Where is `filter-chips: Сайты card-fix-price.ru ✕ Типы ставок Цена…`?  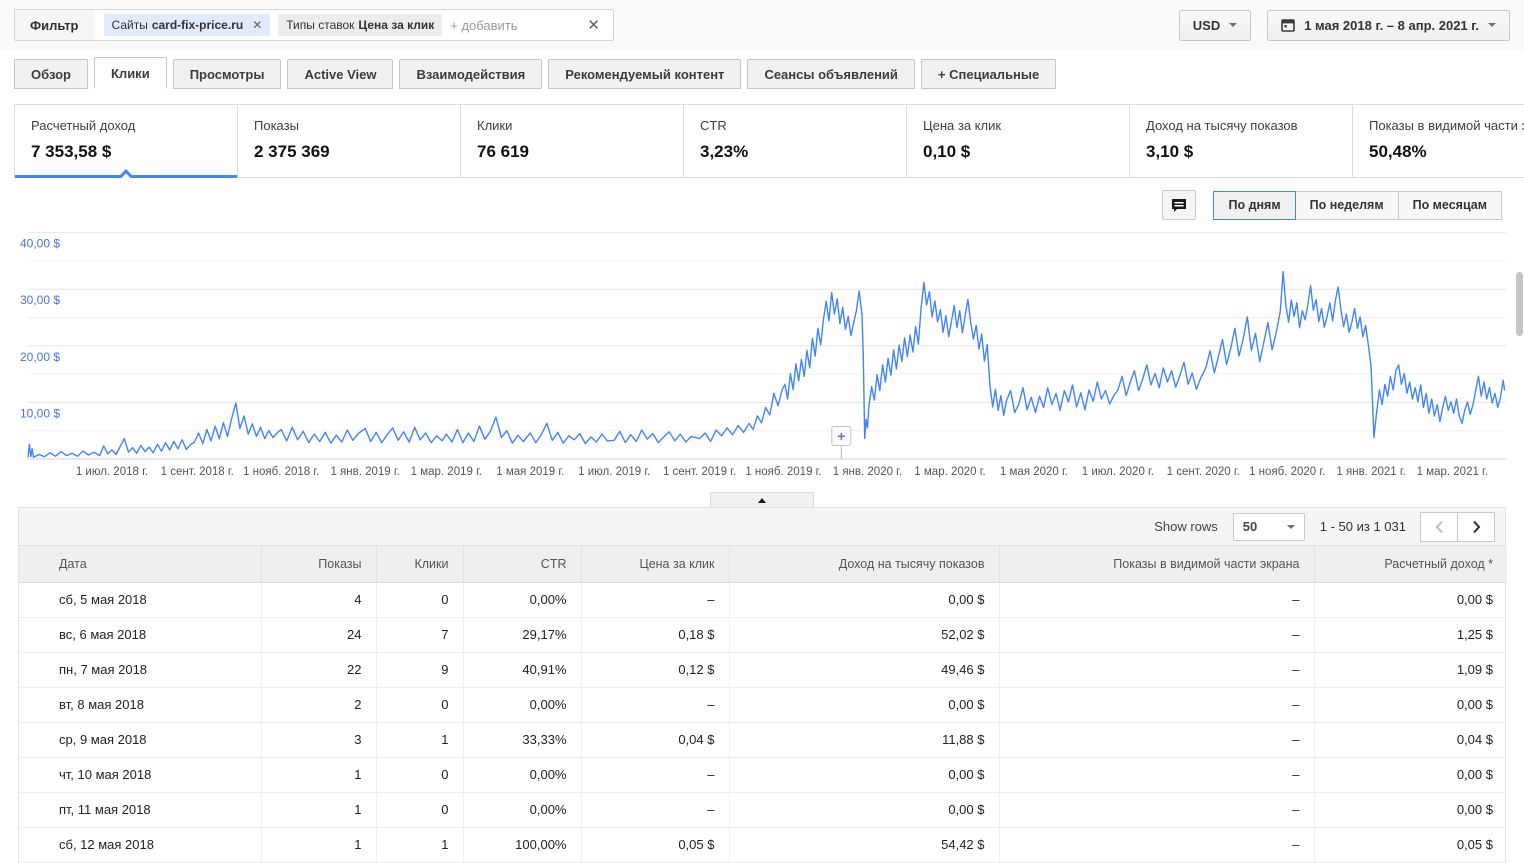 filter-chips: Сайты card-fix-price.ru ✕ Типы ставок Цена… is located at coordinates (334, 25).